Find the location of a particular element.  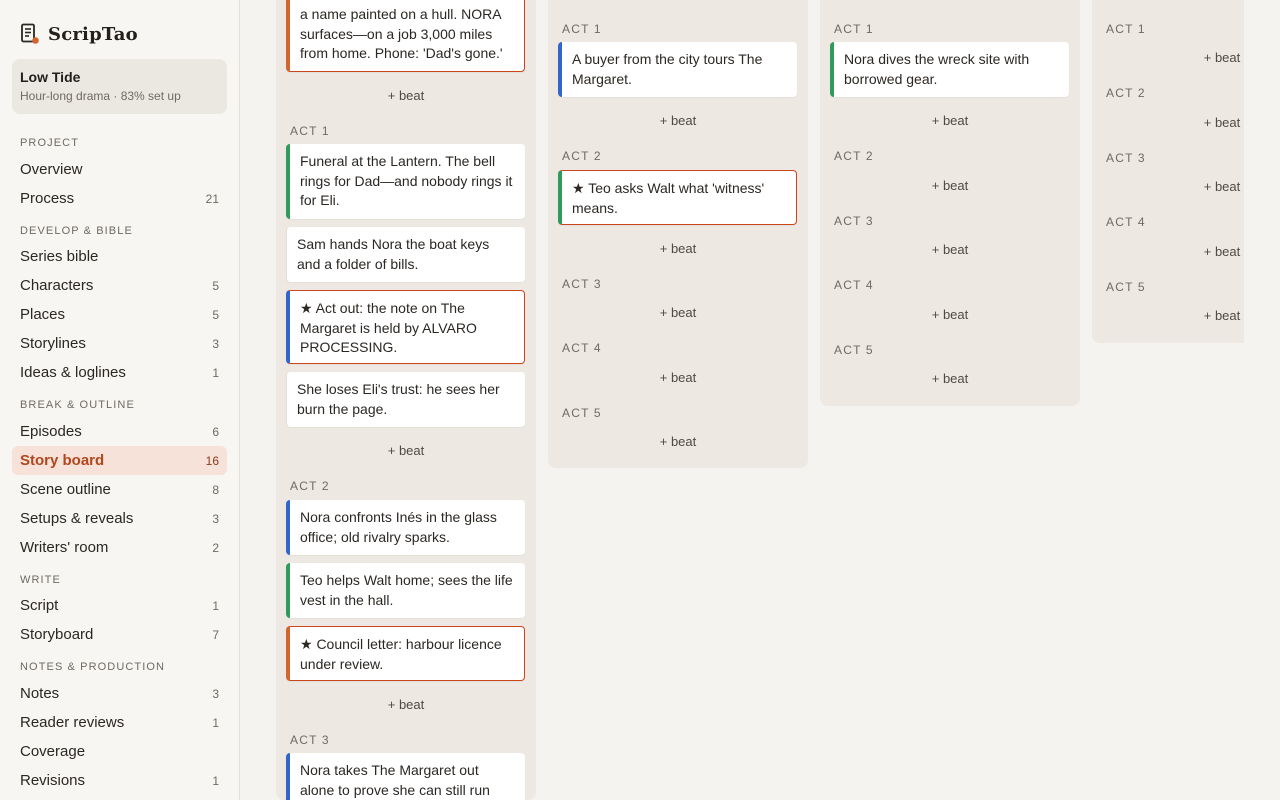

script-logo-icon is located at coordinates (30, 34).